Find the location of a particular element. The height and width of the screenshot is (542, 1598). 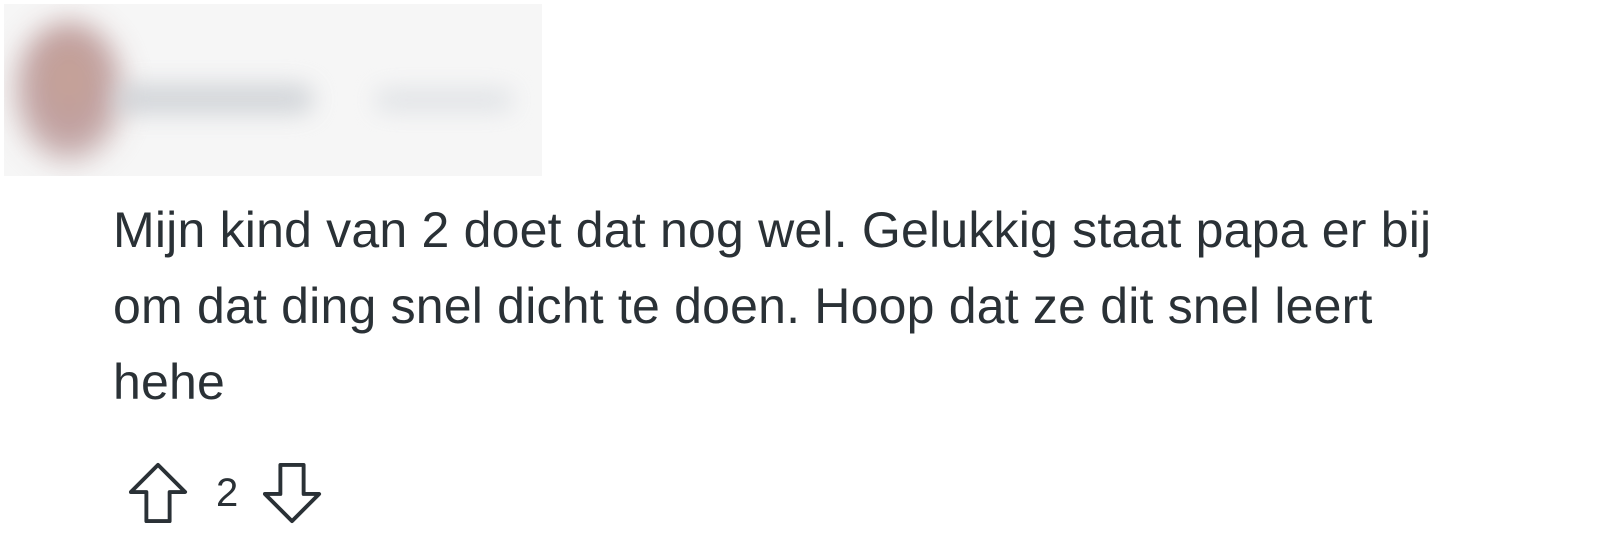

arrow-up-outline-icon is located at coordinates (158, 493).